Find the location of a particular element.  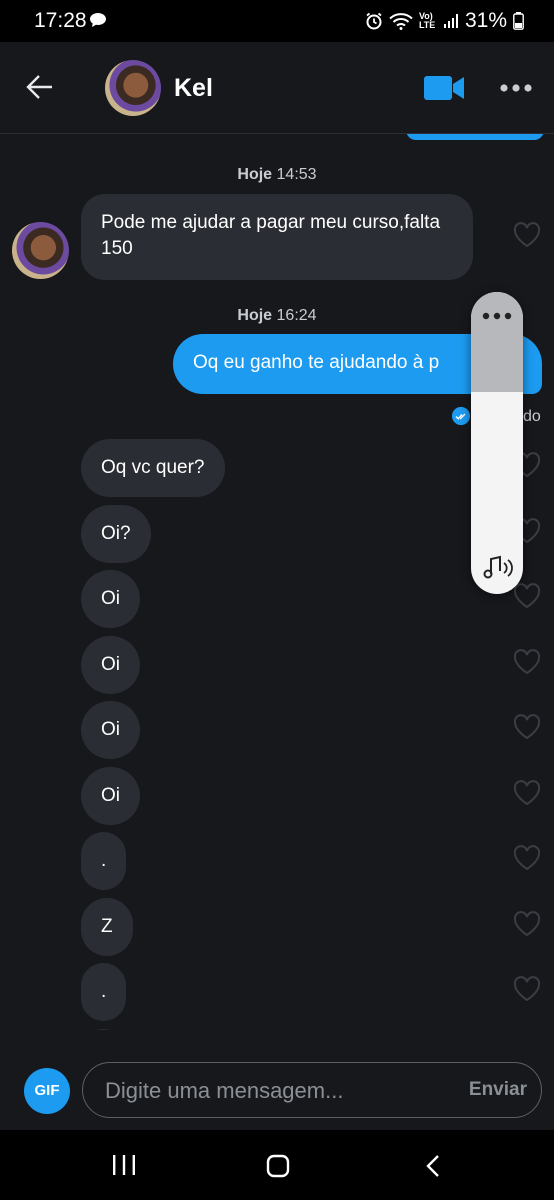

nav-back-icon is located at coordinates (433, 1166).